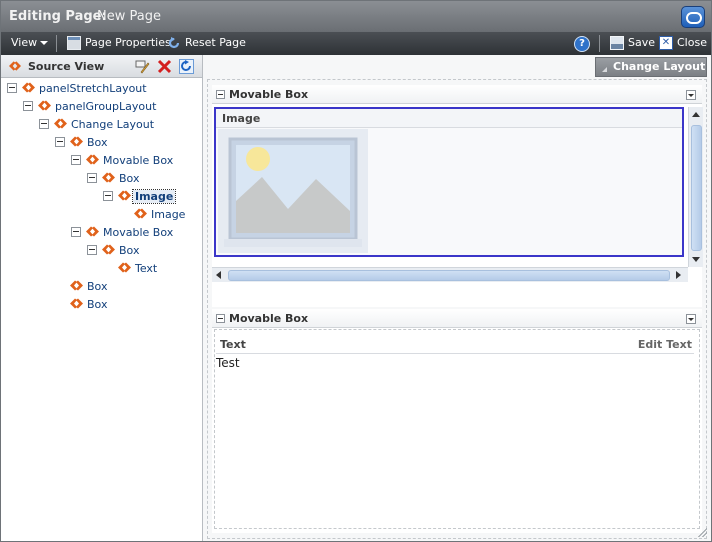 This screenshot has height=542, width=712. I want to click on page-properties-label: Page Properties, so click(128, 42).